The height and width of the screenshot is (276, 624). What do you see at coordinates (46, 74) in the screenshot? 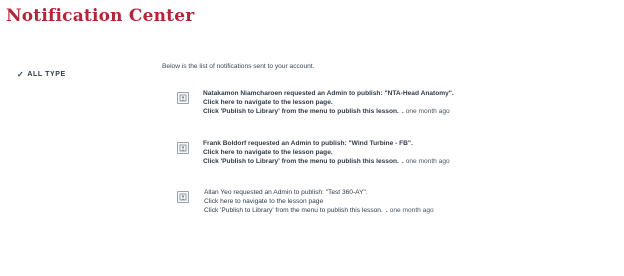
I see `filter-label: ALL TYPE` at bounding box center [46, 74].